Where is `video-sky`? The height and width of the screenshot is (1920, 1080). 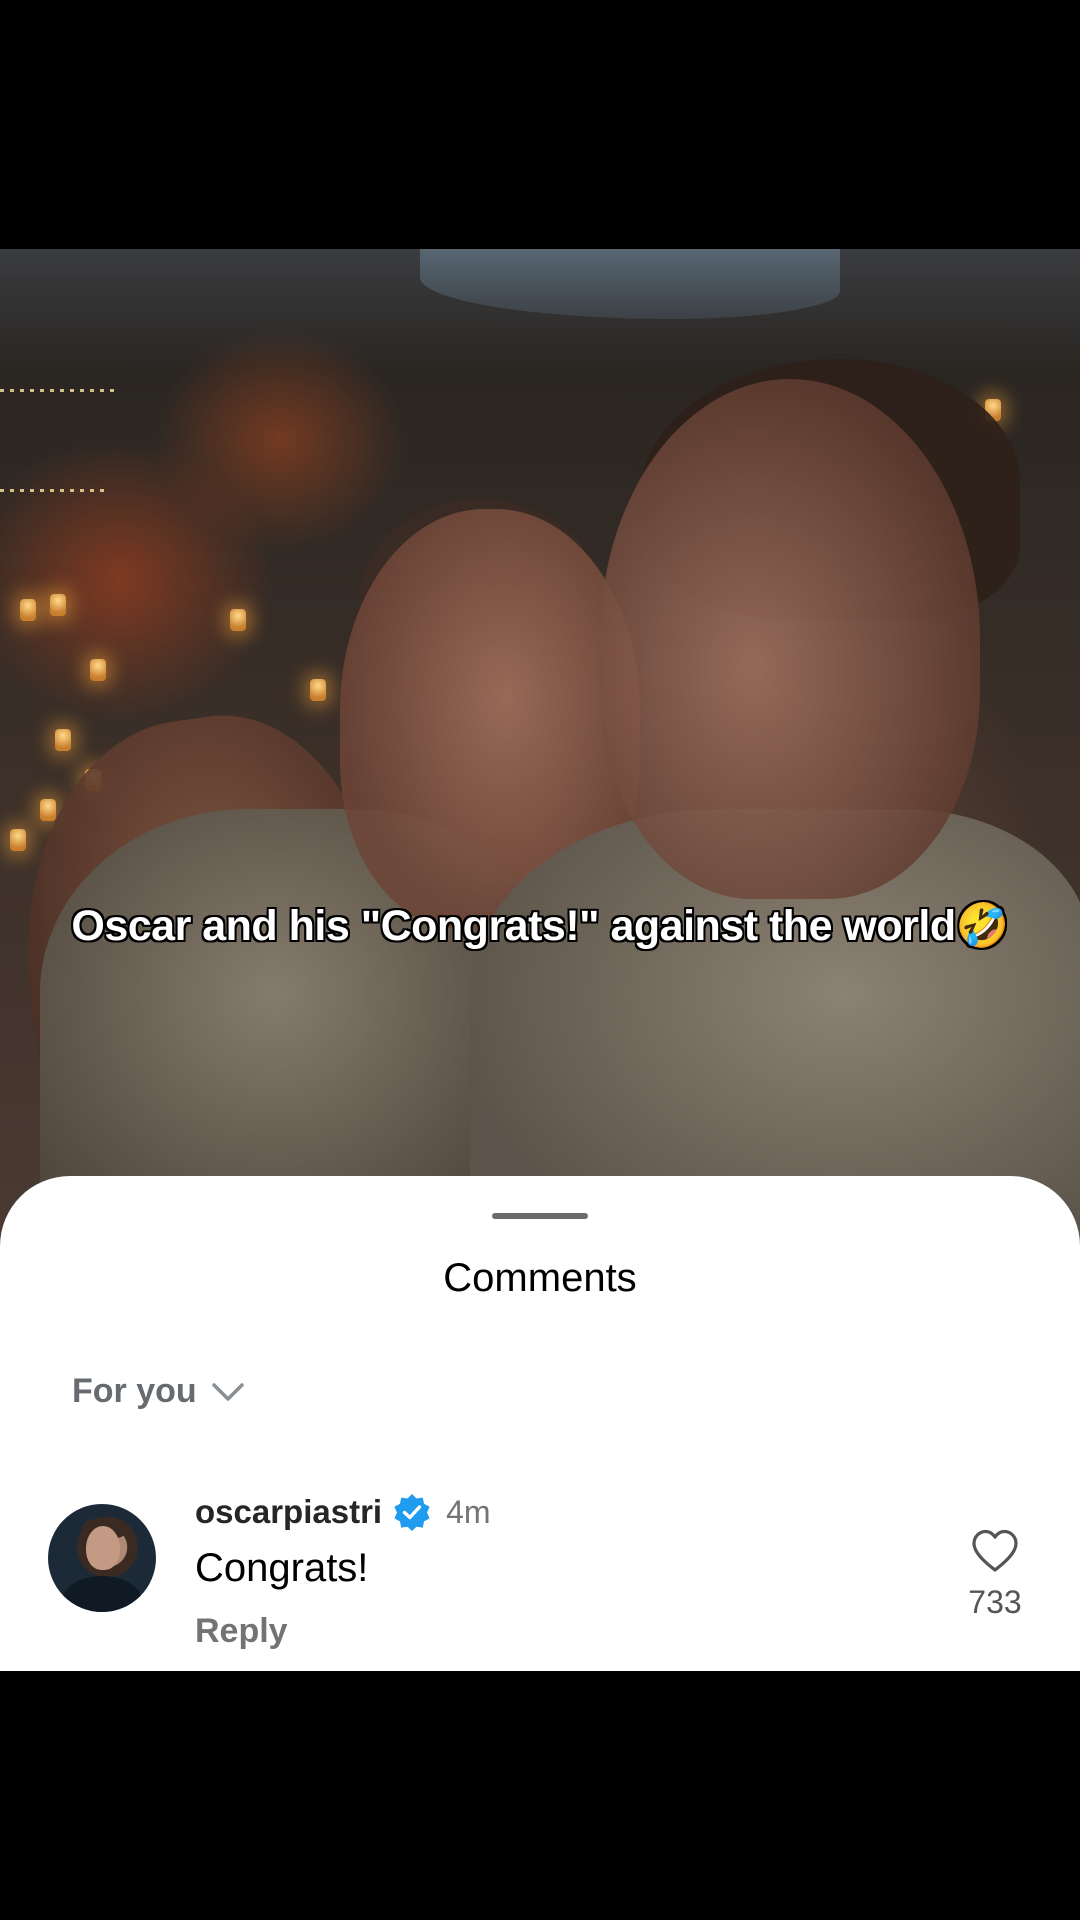 video-sky is located at coordinates (630, 284).